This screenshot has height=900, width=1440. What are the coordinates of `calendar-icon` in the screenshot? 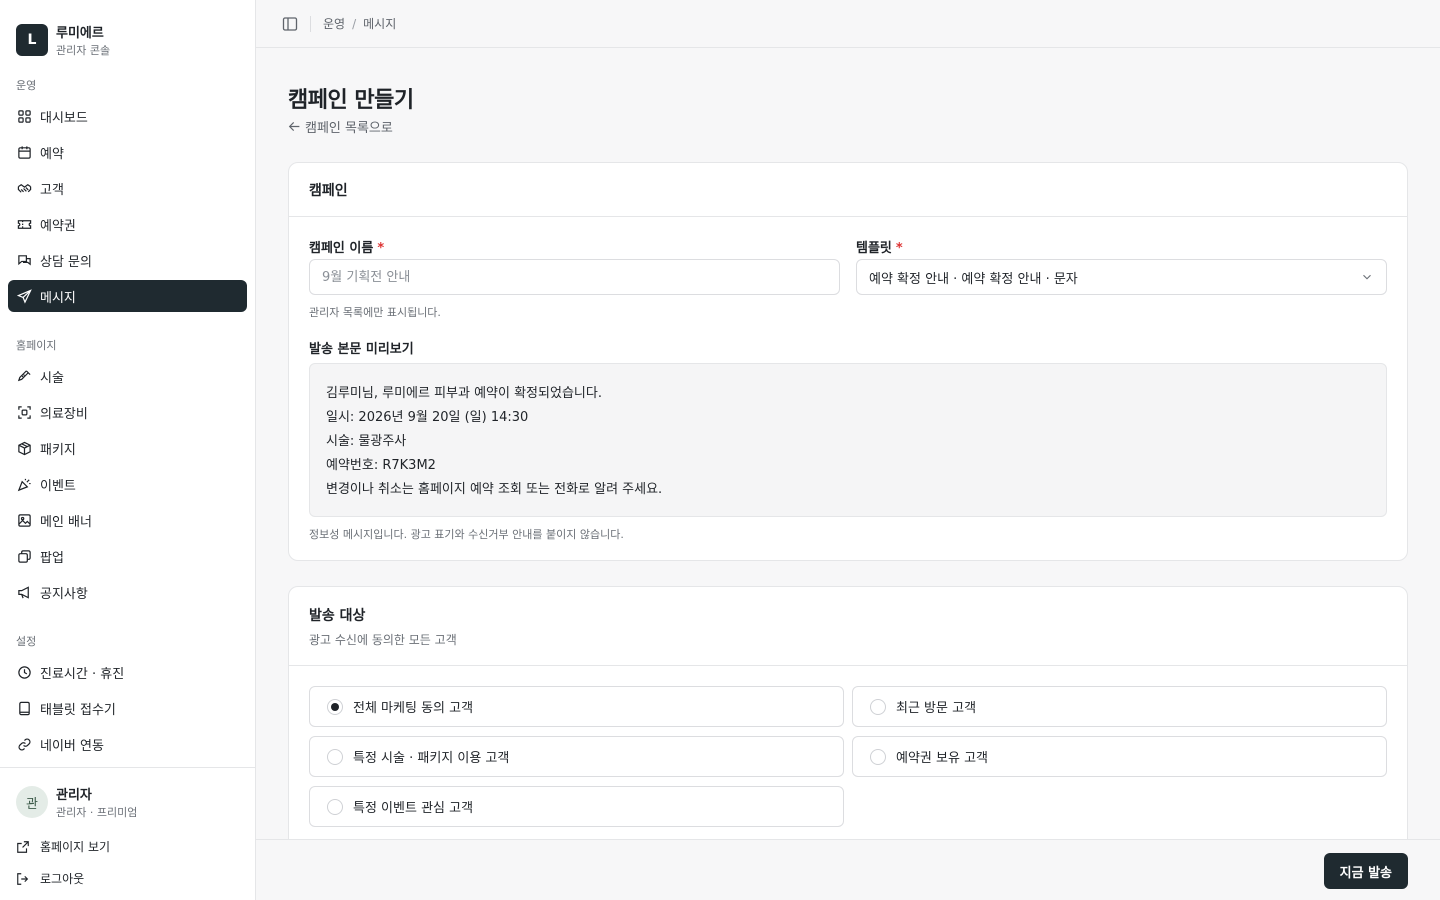 It's located at (24, 152).